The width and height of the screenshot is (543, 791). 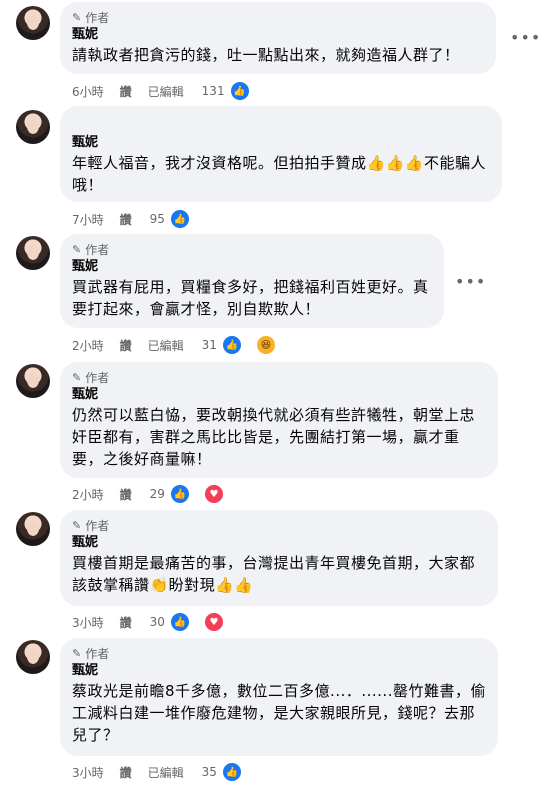 I want to click on reaction-summary: 131 👍, so click(x=234, y=91).